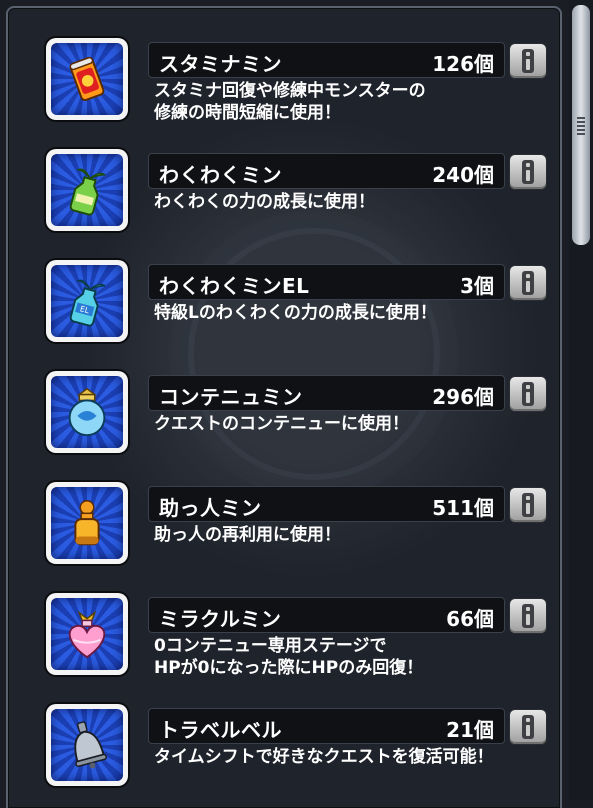 This screenshot has width=593, height=808. I want to click on item-name-bar: コンテニュミン 296個, so click(326, 393).